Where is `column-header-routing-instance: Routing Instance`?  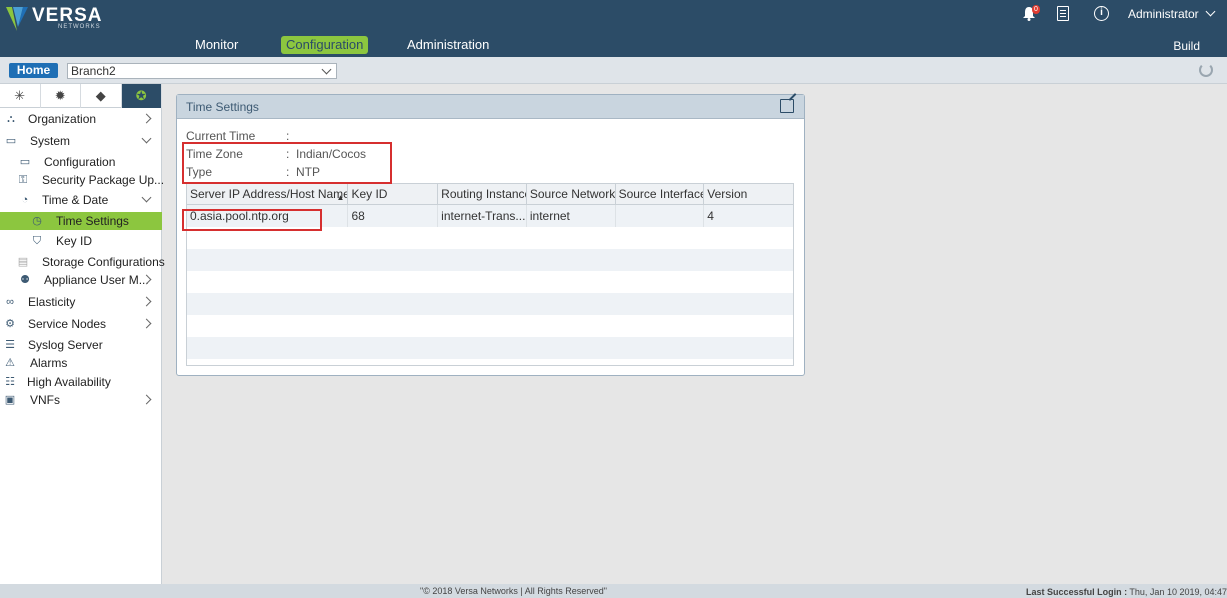
column-header-routing-instance: Routing Instance is located at coordinates (482, 194).